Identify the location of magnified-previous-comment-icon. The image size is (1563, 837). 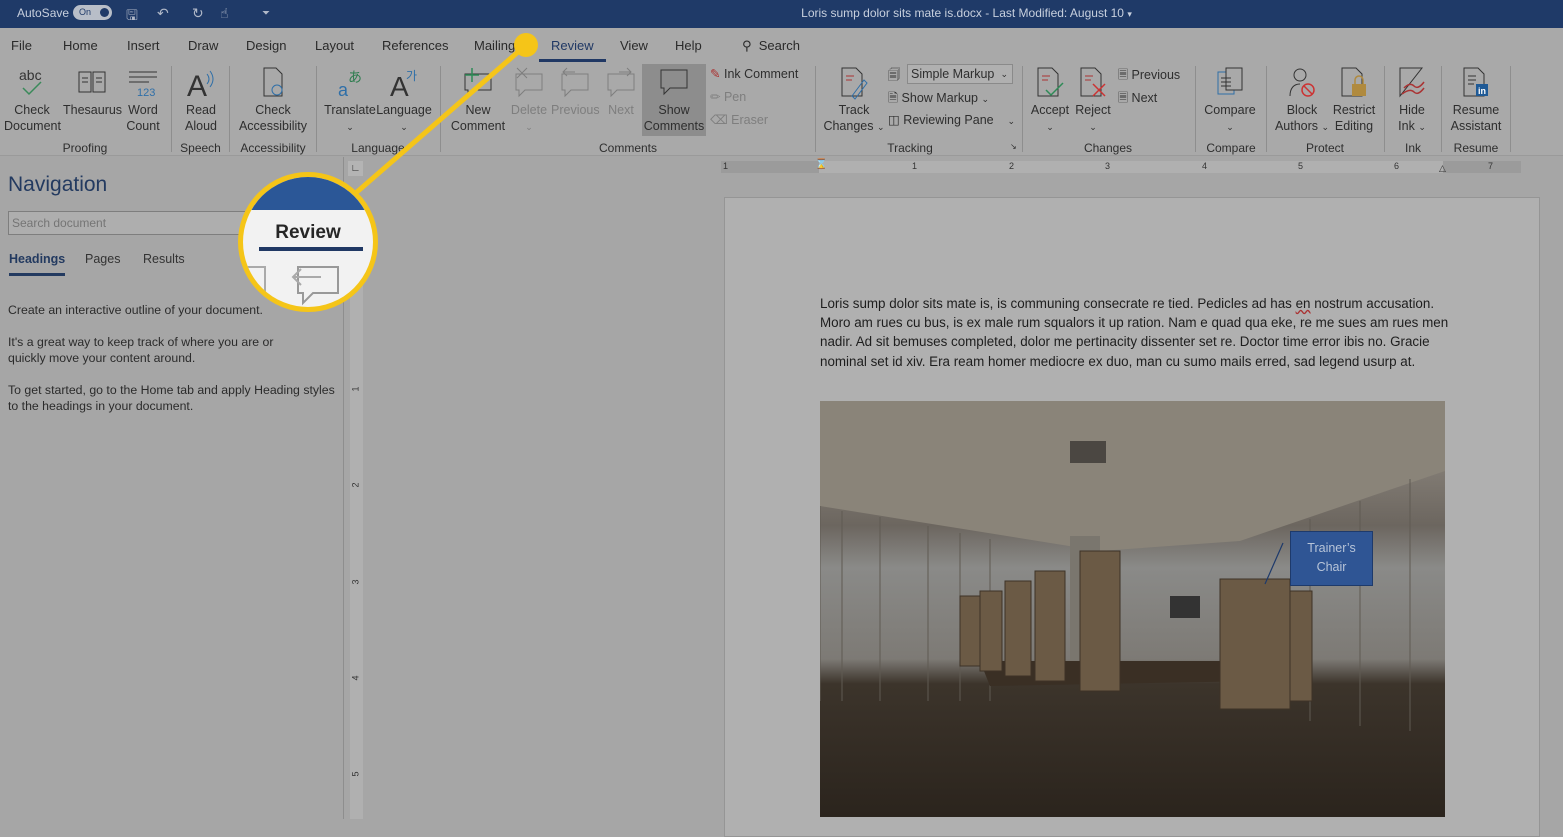
(291, 286).